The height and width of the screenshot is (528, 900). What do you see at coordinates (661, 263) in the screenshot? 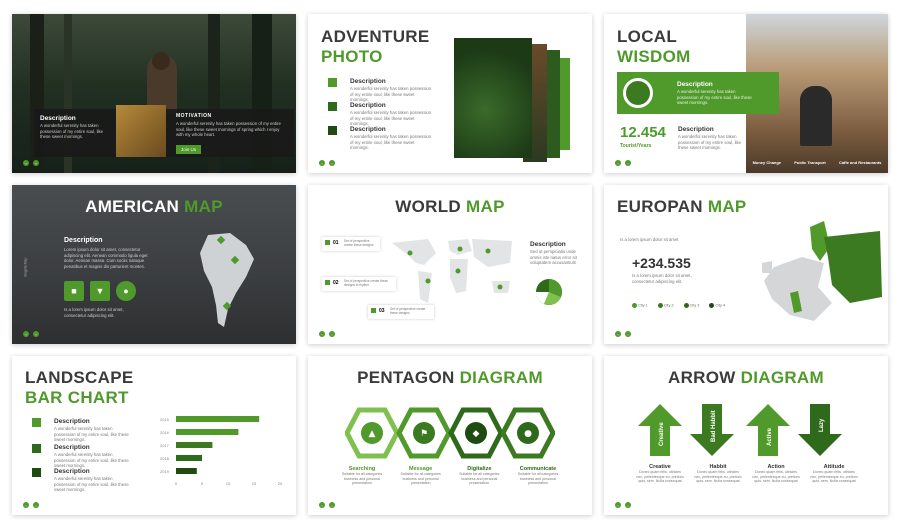
I see `stat-value: +234.535` at bounding box center [661, 263].